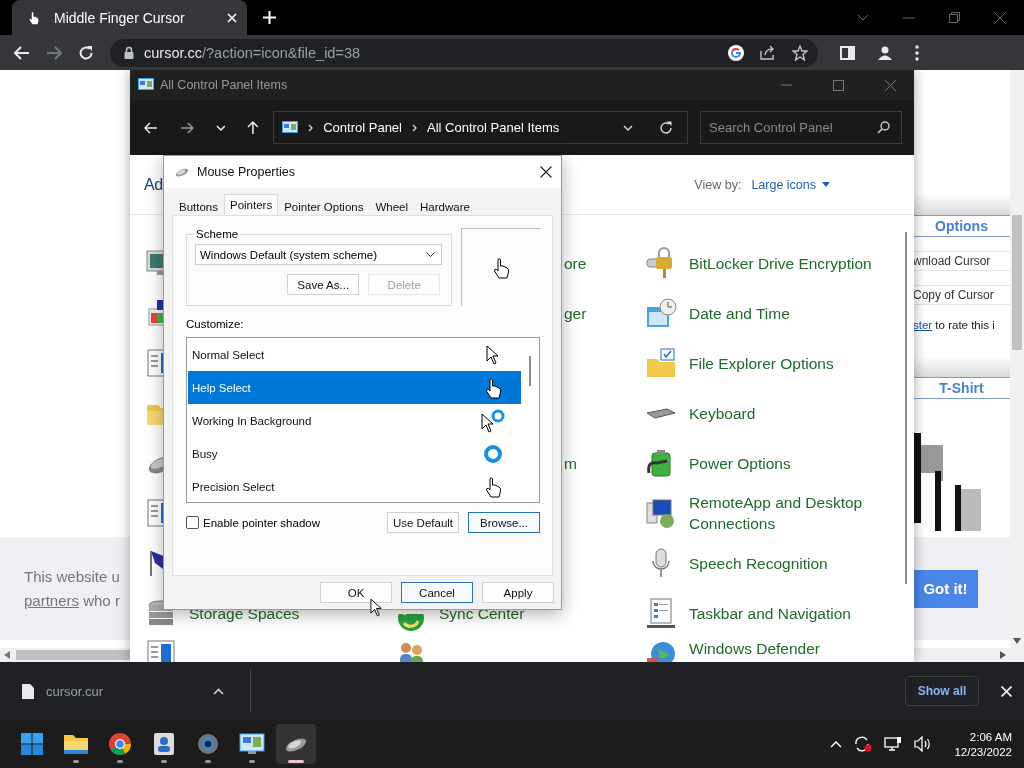 The width and height of the screenshot is (1024, 768). What do you see at coordinates (52, 600) in the screenshot?
I see `partners-link: partners` at bounding box center [52, 600].